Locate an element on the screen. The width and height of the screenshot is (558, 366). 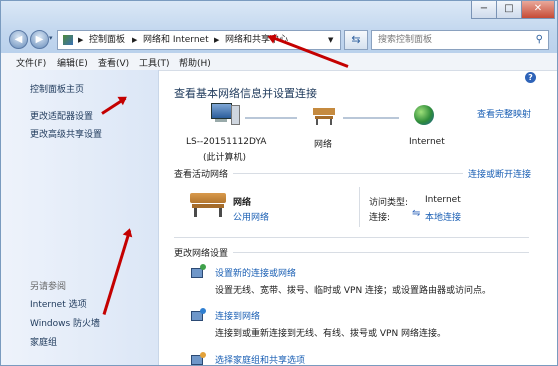
homegroup-icon is located at coordinates (199, 358).